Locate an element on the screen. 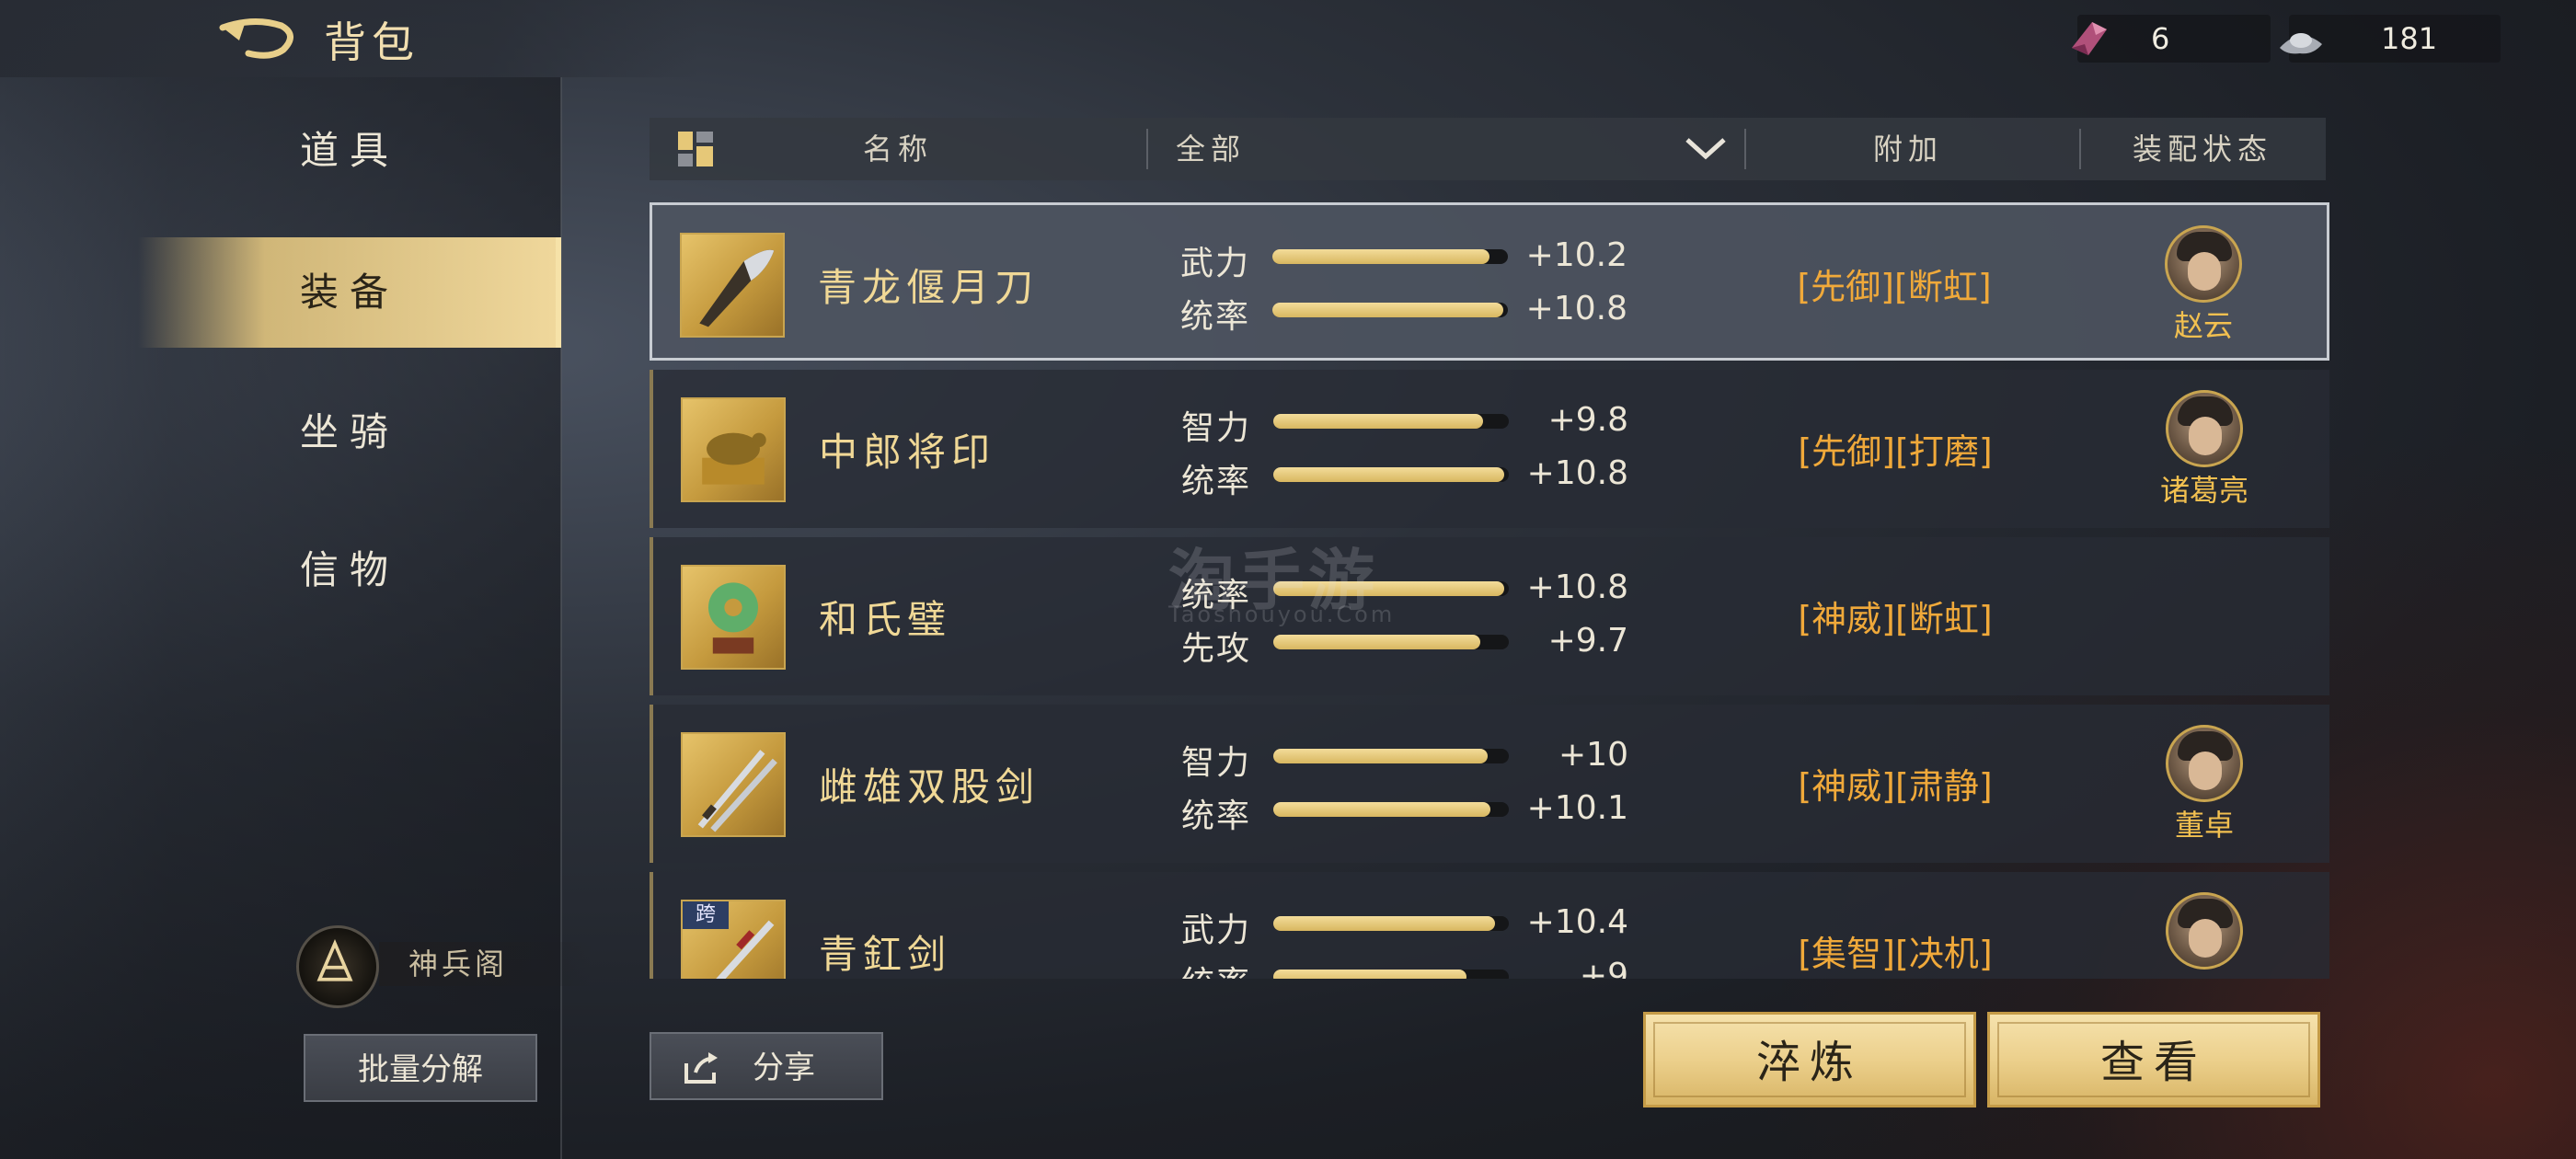  item-name: 和氏璧 is located at coordinates (885, 619).